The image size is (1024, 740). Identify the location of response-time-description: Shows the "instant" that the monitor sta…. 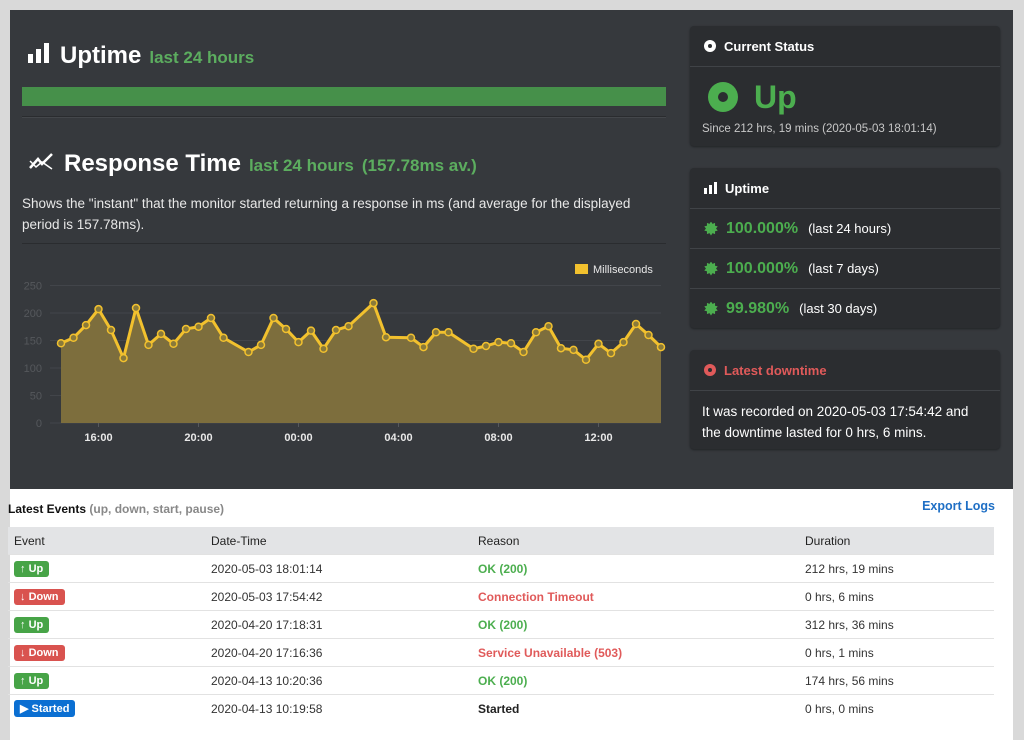
(326, 214).